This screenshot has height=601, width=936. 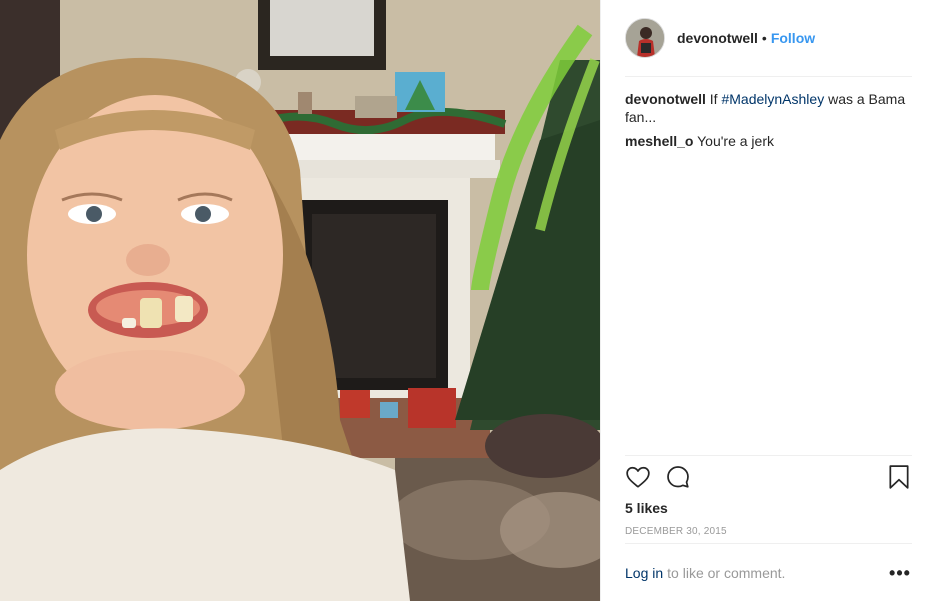 What do you see at coordinates (793, 38) in the screenshot?
I see `follow-button: Follow` at bounding box center [793, 38].